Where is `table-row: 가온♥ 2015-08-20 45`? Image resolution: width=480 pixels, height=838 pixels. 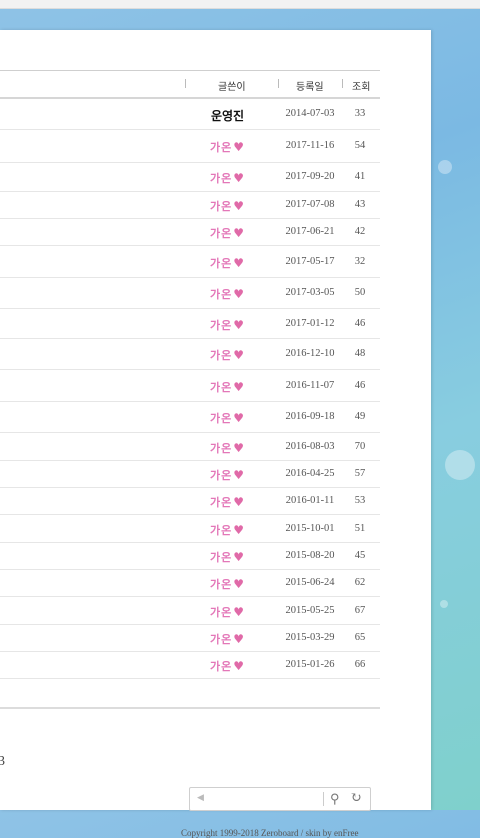 table-row: 가온♥ 2015-08-20 45 is located at coordinates (190, 556).